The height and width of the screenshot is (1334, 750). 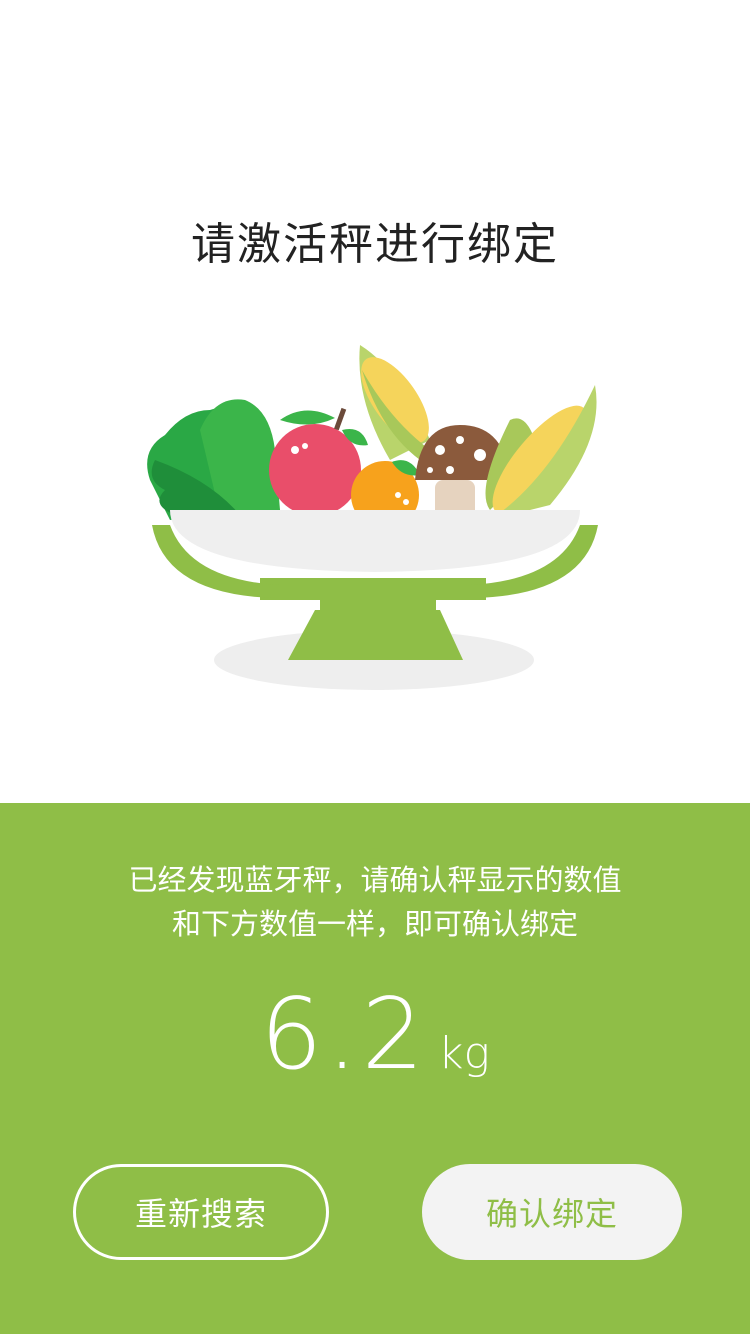 What do you see at coordinates (463, 1053) in the screenshot?
I see `weight-unit: kg` at bounding box center [463, 1053].